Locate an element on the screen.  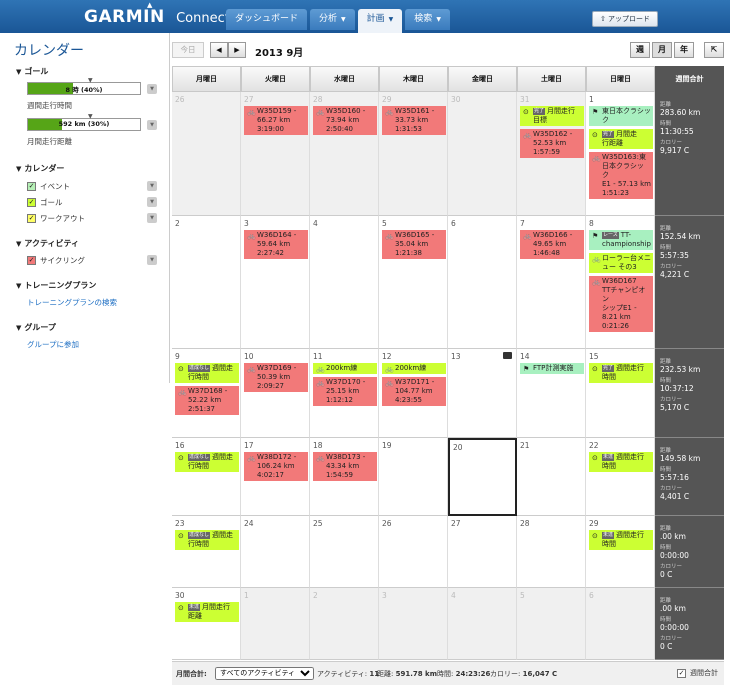
day-cell: 27 🚲 W35D159 -66.27 km 3:19:00 is located at coordinates (275, 154).